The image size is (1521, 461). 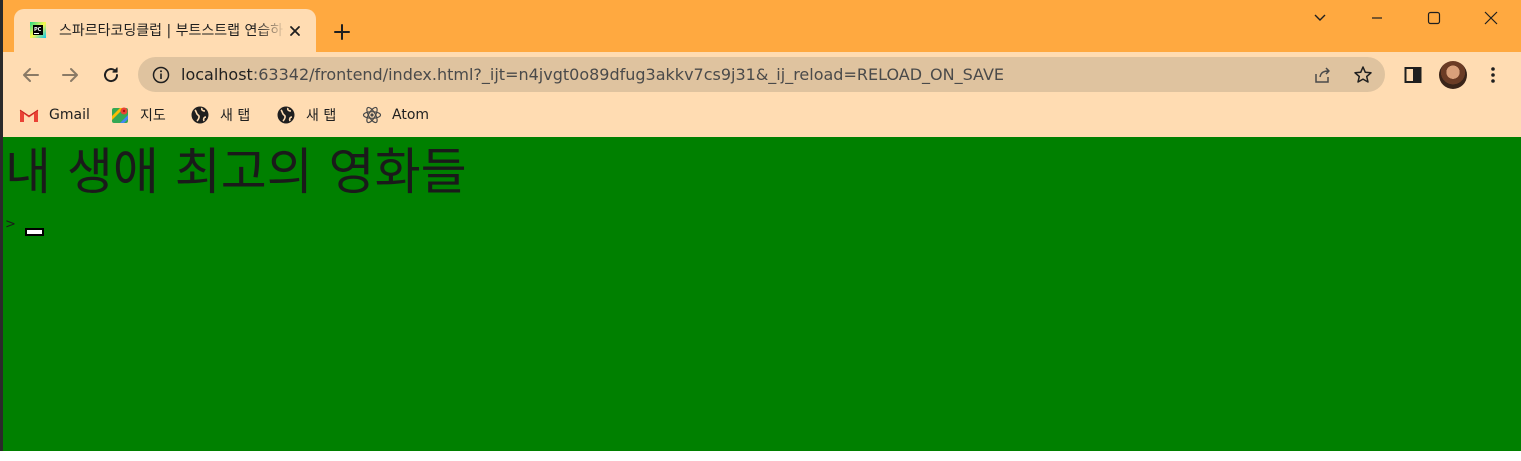 What do you see at coordinates (762, 117) in the screenshot?
I see `bookmarks-bar: Gmail 지도 새 탭 새 탭 Atom` at bounding box center [762, 117].